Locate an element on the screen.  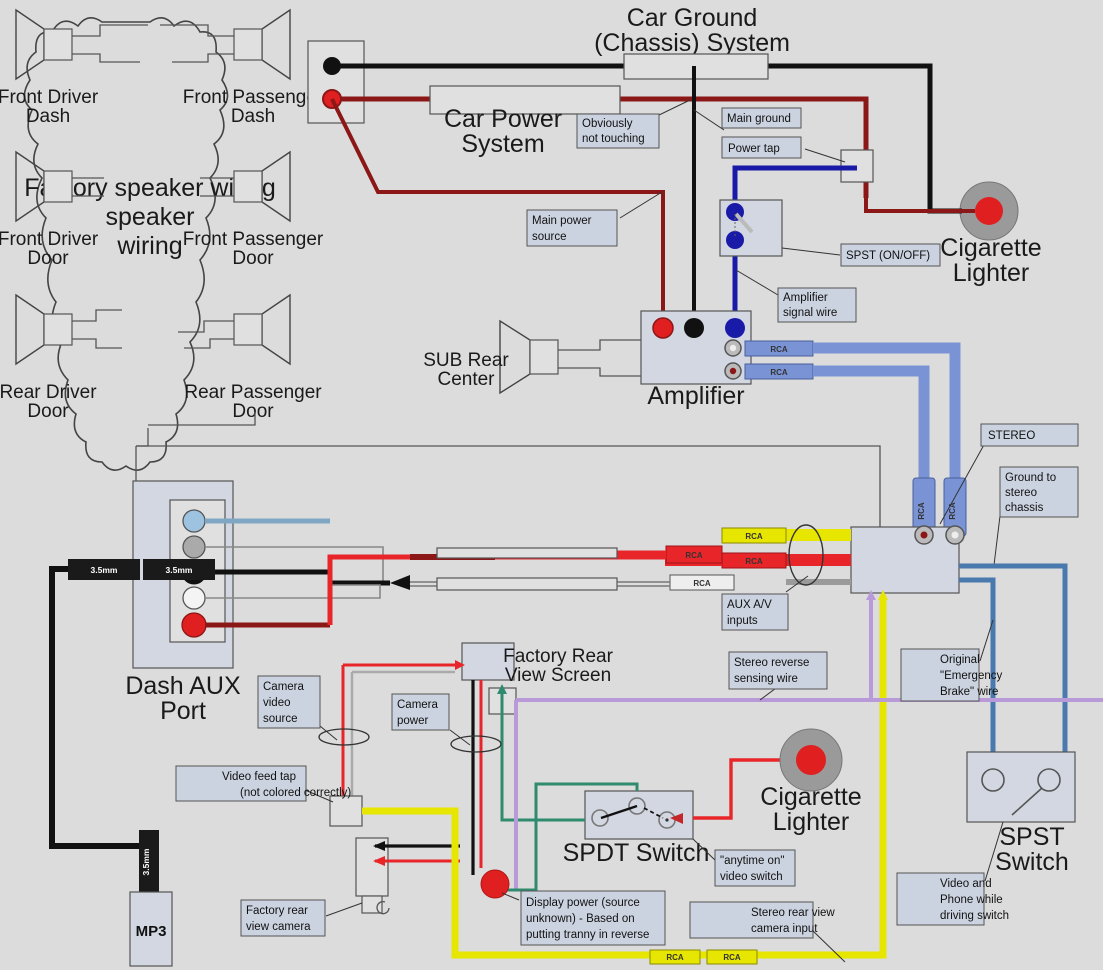
callout-spst-on-off: SPST (ON/OFF) is located at coordinates (890, 255).